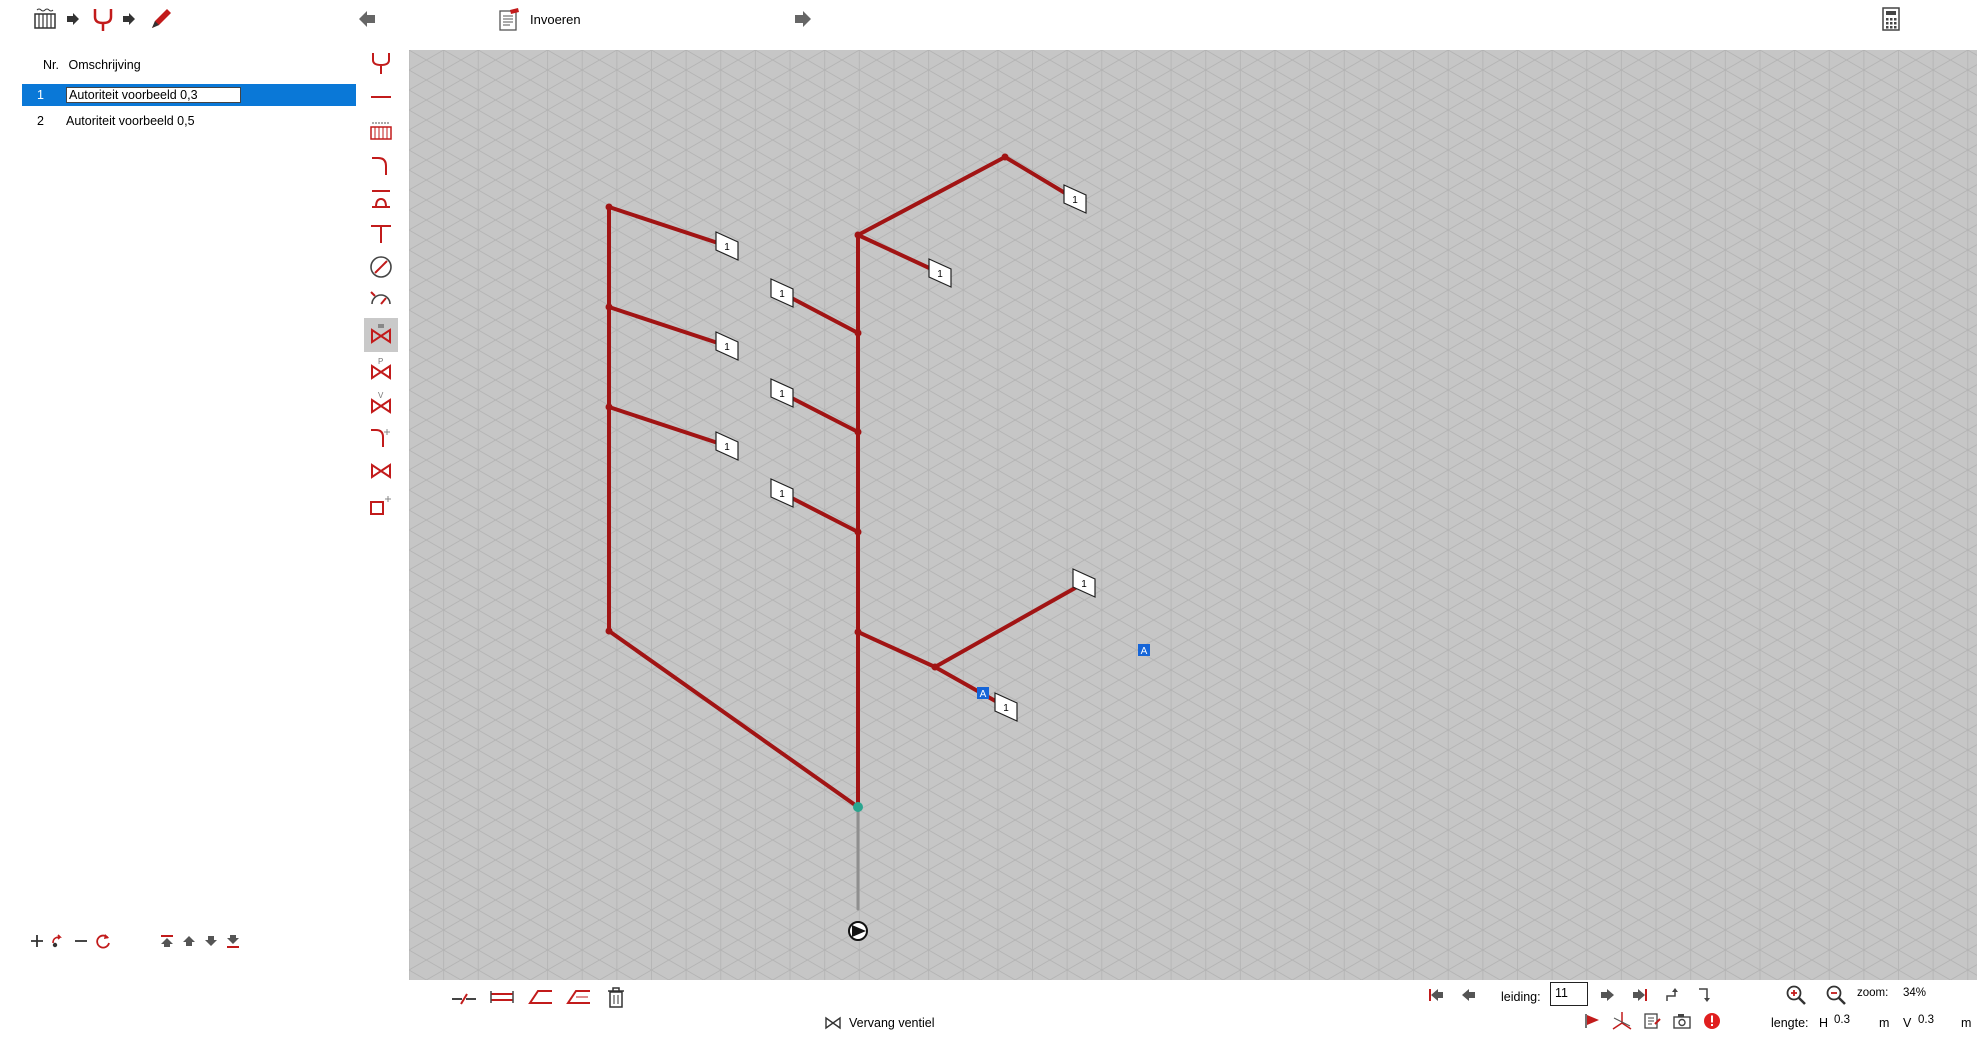  Describe the element at coordinates (381, 97) in the screenshot. I see `pipe-straight-icon` at that location.